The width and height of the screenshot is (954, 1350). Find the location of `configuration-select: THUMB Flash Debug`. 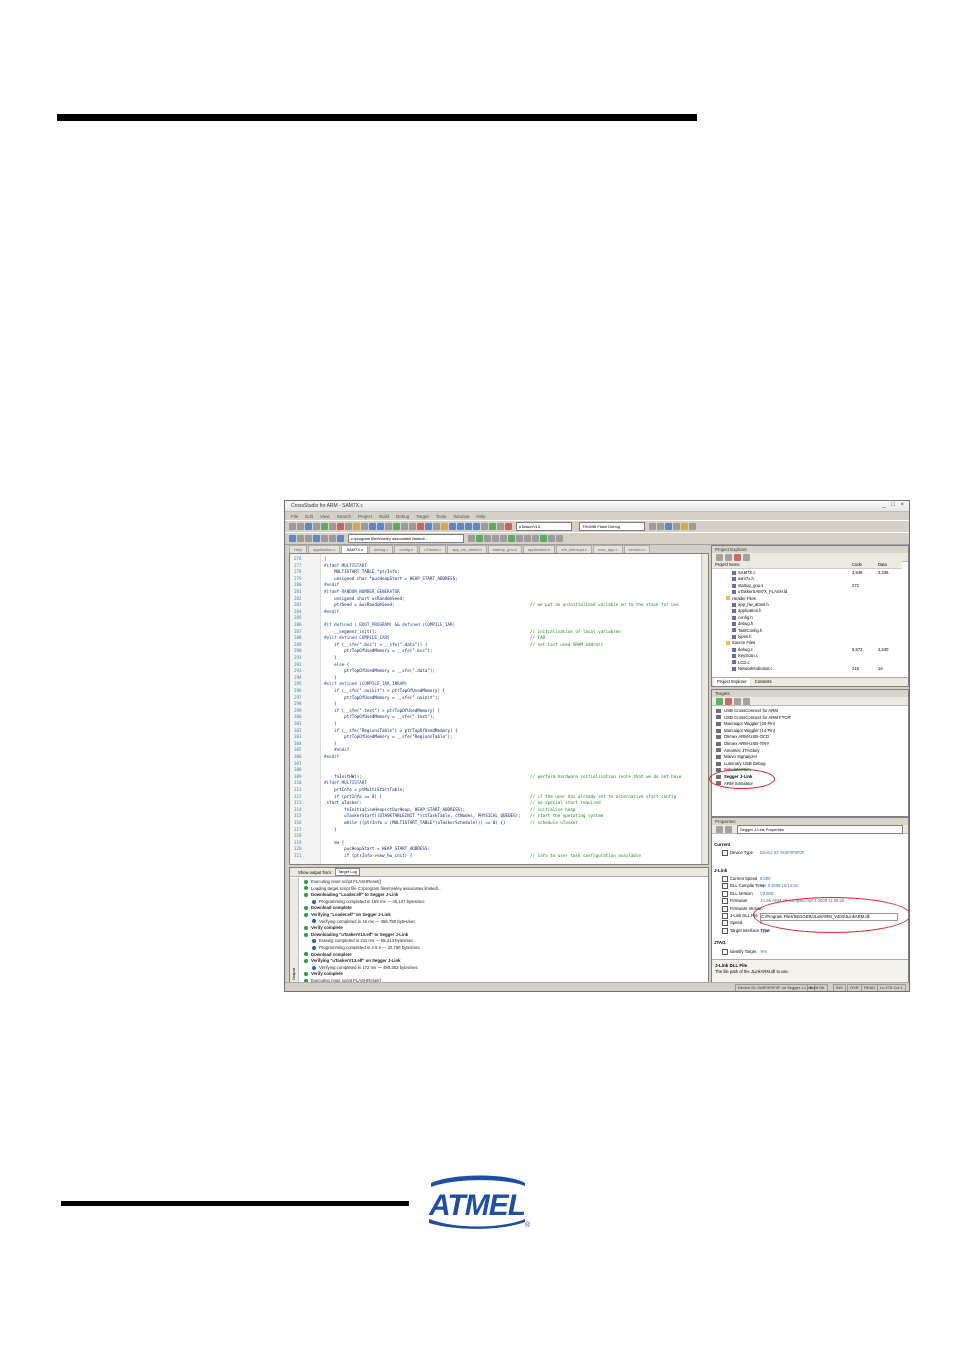

configuration-select: THUMB Flash Debug is located at coordinates (612, 526).